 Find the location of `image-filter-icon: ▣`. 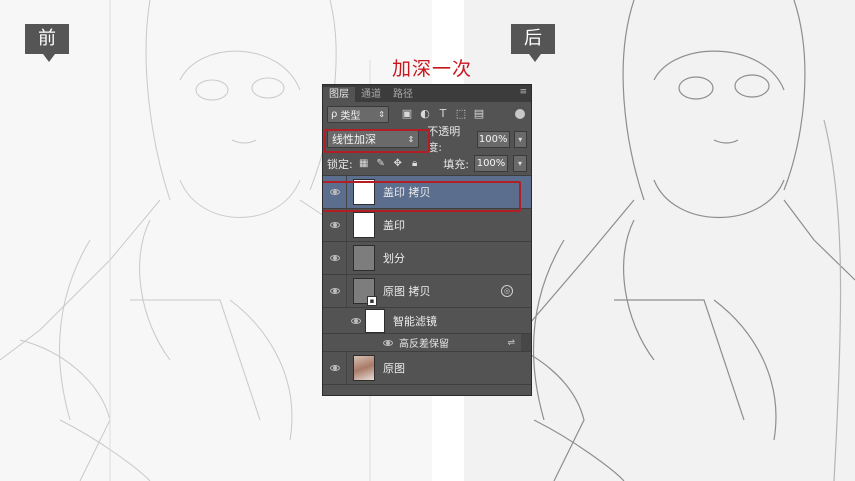

image-filter-icon: ▣ is located at coordinates (407, 114).